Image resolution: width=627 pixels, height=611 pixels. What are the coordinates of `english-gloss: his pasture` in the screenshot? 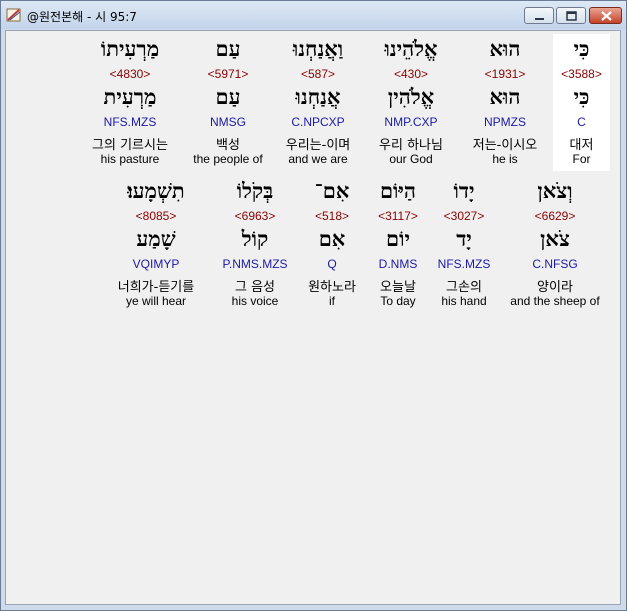 It's located at (130, 159).